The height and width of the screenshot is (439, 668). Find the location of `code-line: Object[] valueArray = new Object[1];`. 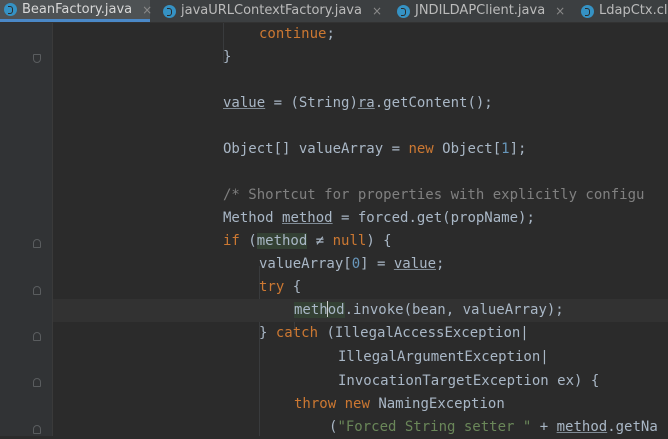

code-line: Object[] valueArray = new Object[1]; is located at coordinates (375, 149).